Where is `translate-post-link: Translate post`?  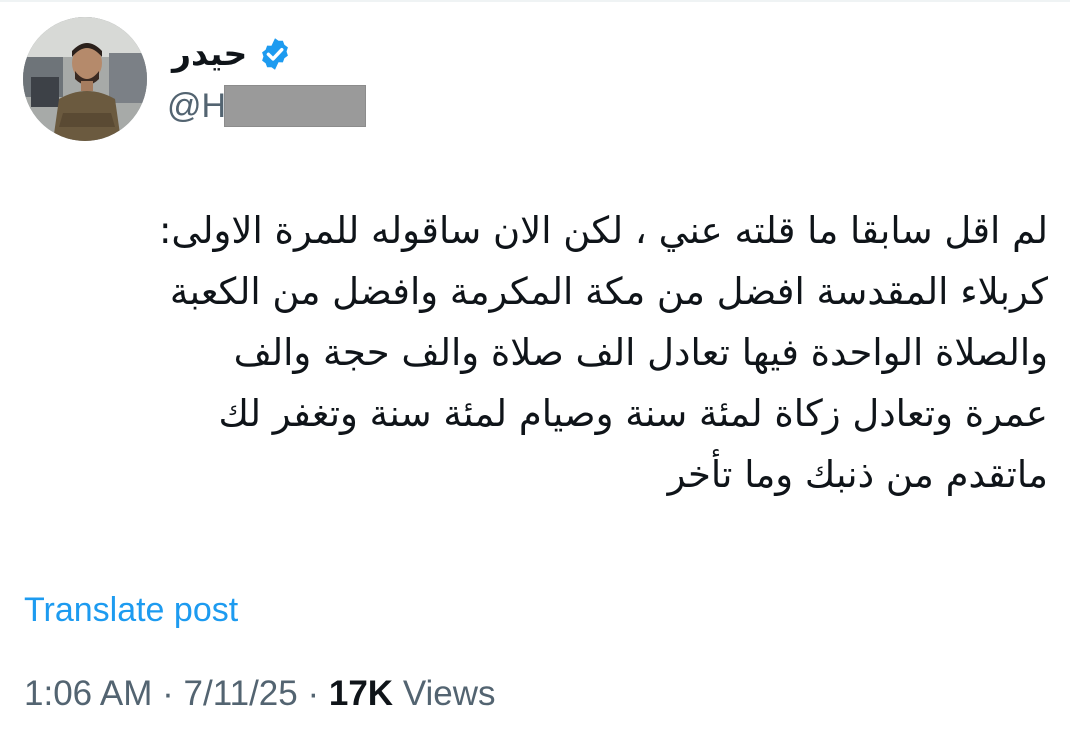 translate-post-link: Translate post is located at coordinates (131, 610).